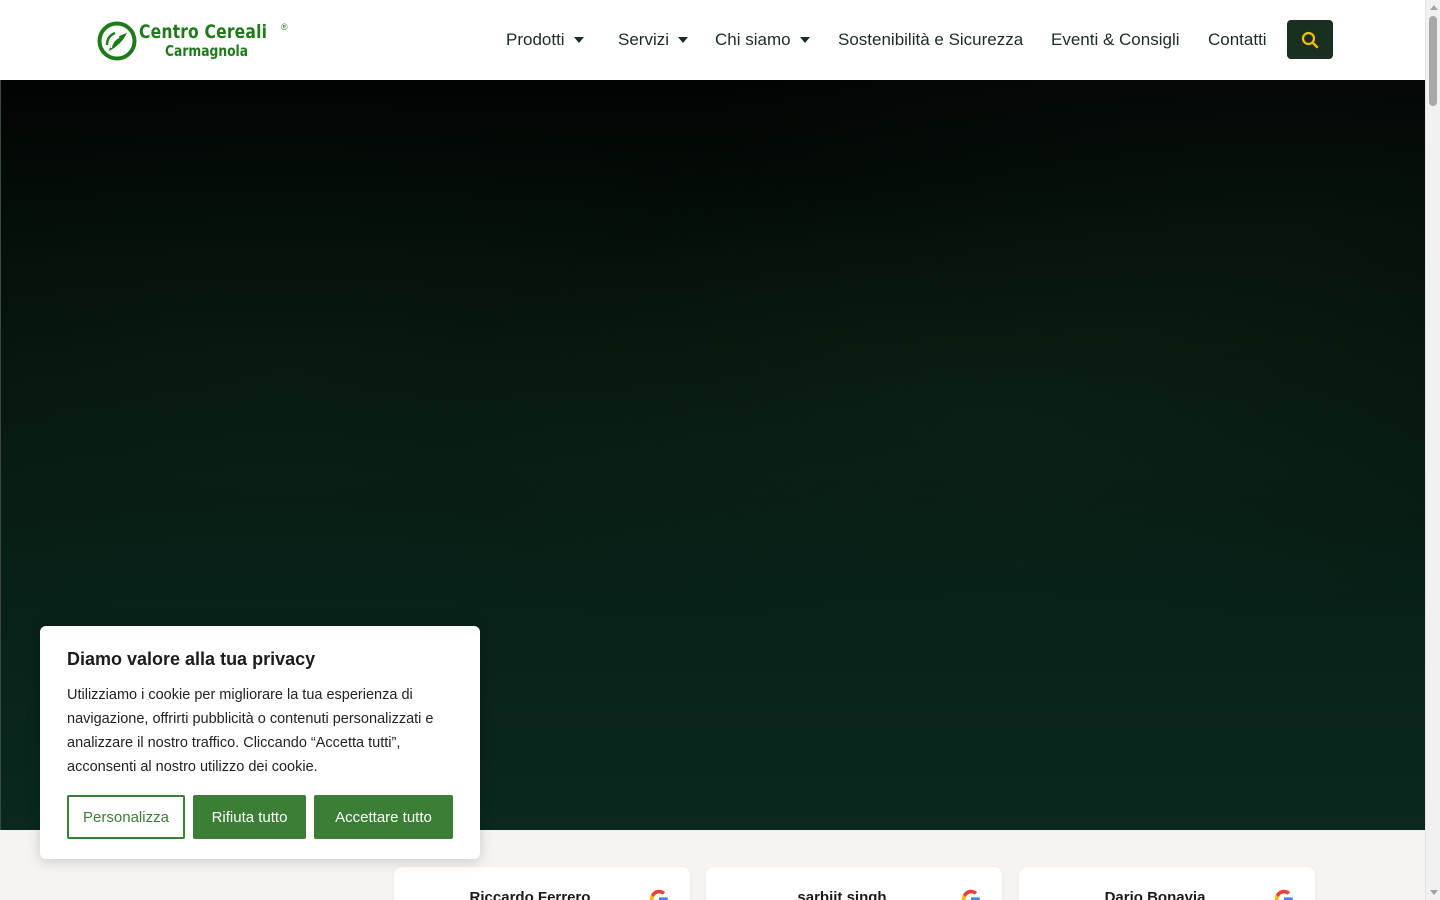  I want to click on hero-edge, so click(0, 455).